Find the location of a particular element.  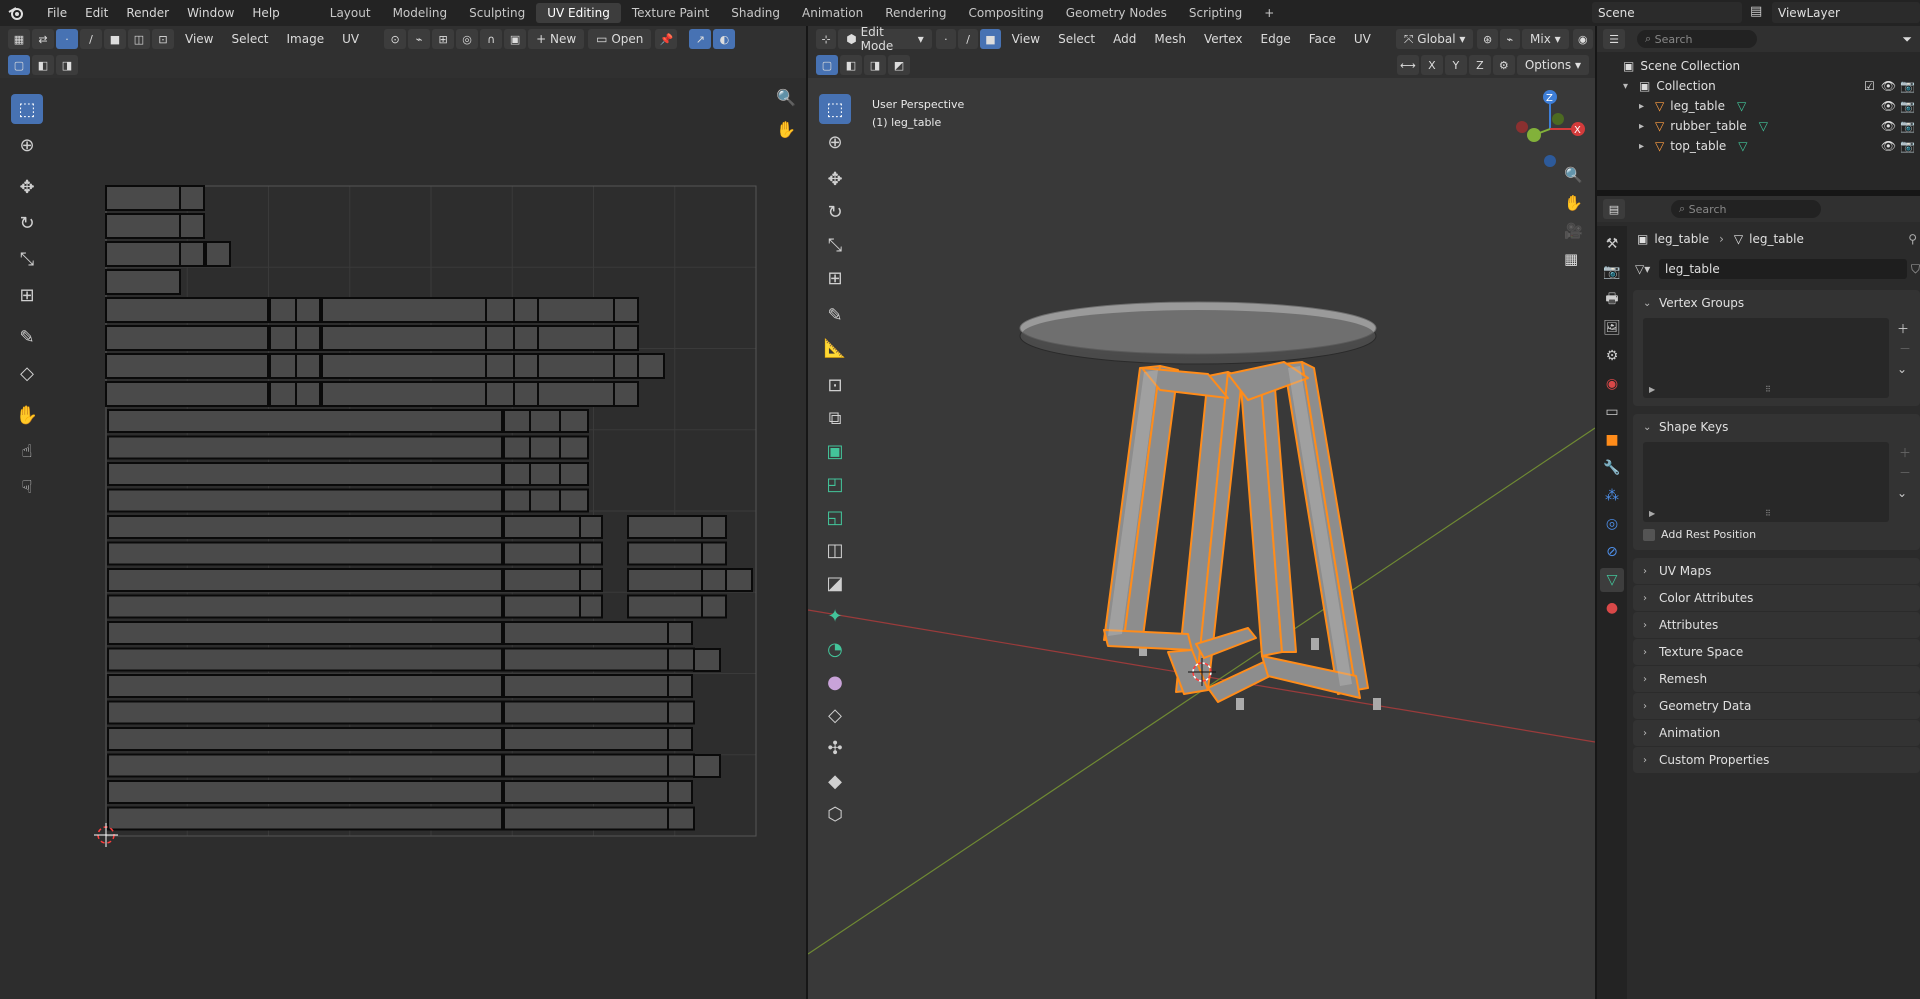

add-rest-position-checkbox is located at coordinates (1649, 534).